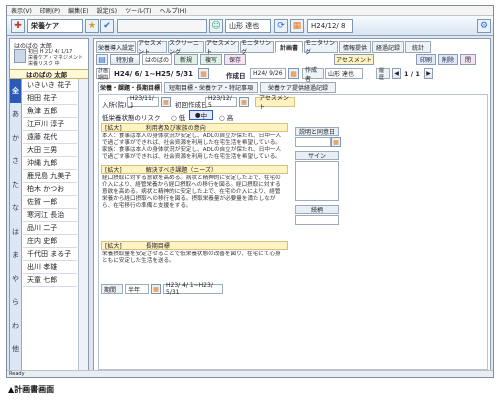 Image resolution: width=500 pixels, height=402 pixels. What do you see at coordinates (257, 48) in the screenshot?
I see `tab-monitoring-a: モニタリング` at bounding box center [257, 48].